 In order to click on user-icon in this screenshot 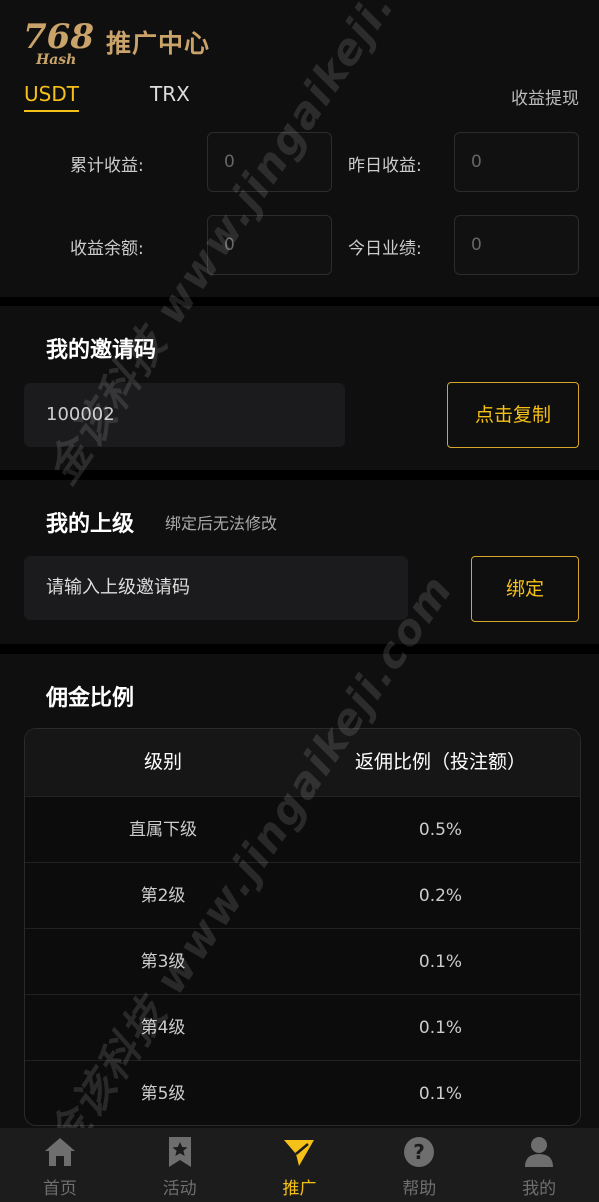, I will do `click(539, 1152)`.